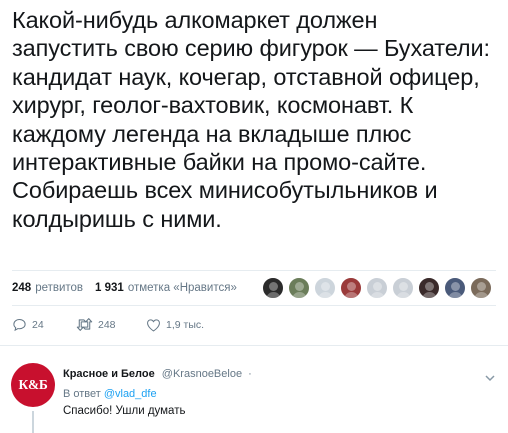 This screenshot has height=433, width=508. Describe the element at coordinates (182, 288) in the screenshot. I see `likes-label: отметка «Нравится»` at that location.